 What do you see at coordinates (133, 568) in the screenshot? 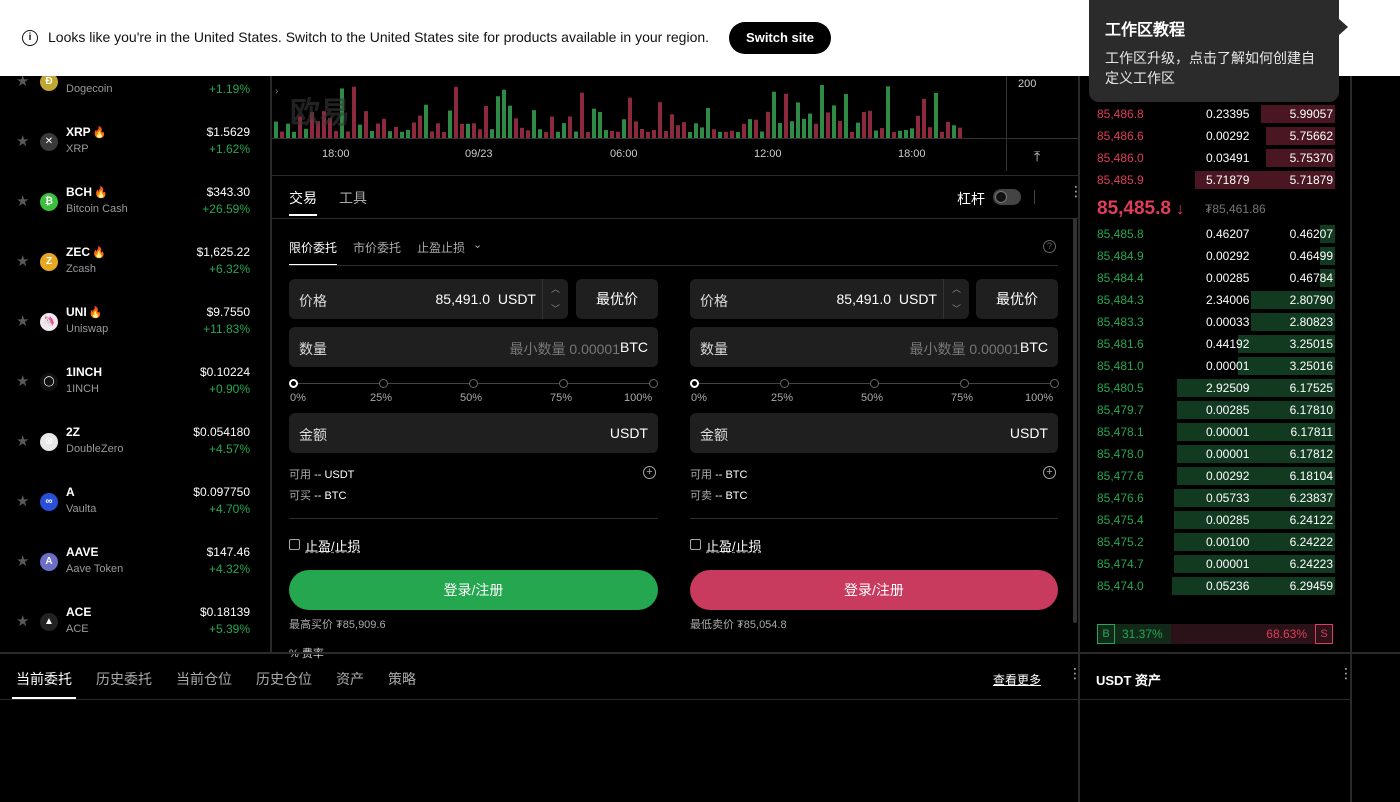
I see `coin-row: ★ A AAVE Aave Token $147.46 +4.32%` at bounding box center [133, 568].